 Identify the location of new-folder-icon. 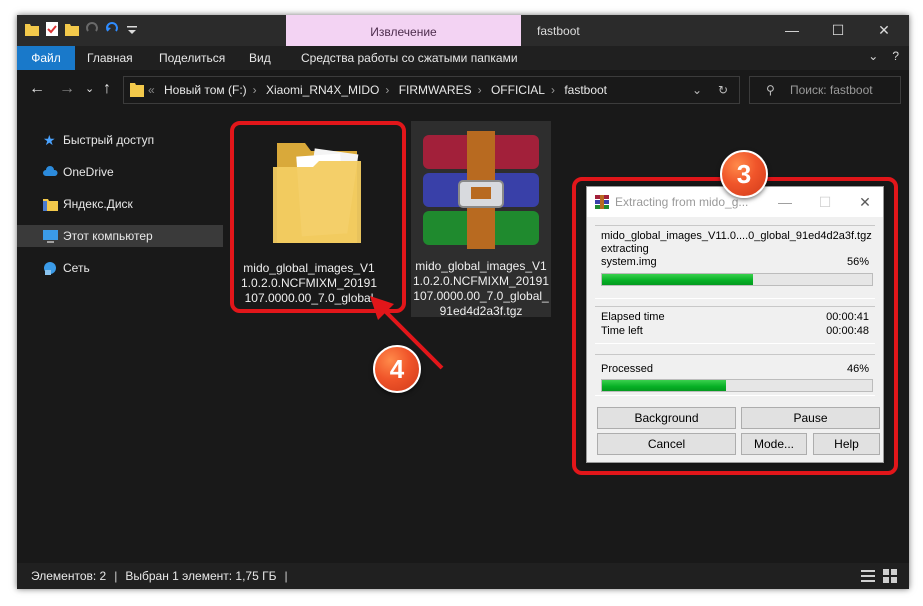
(72, 29).